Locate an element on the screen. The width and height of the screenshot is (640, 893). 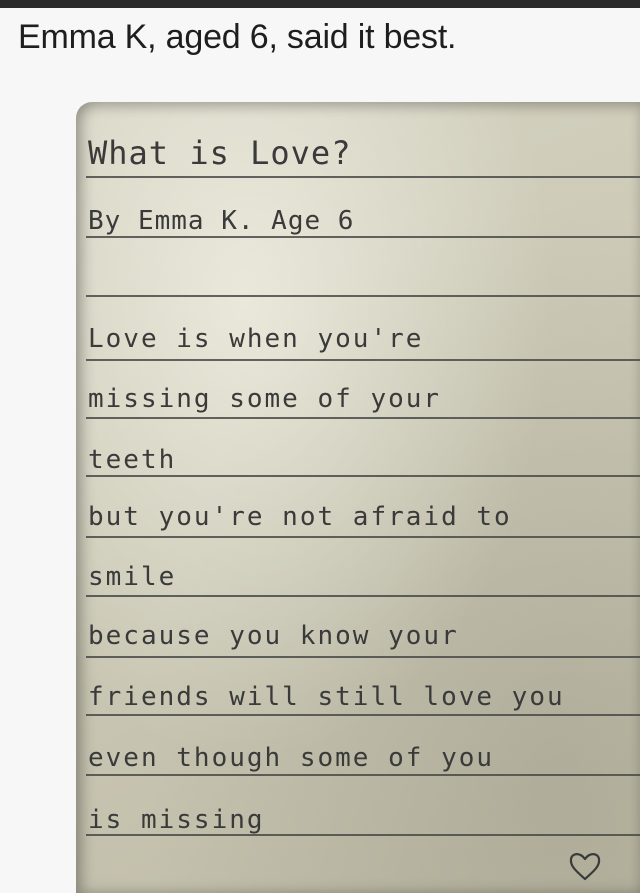
note-line: Love is when you're is located at coordinates (256, 339).